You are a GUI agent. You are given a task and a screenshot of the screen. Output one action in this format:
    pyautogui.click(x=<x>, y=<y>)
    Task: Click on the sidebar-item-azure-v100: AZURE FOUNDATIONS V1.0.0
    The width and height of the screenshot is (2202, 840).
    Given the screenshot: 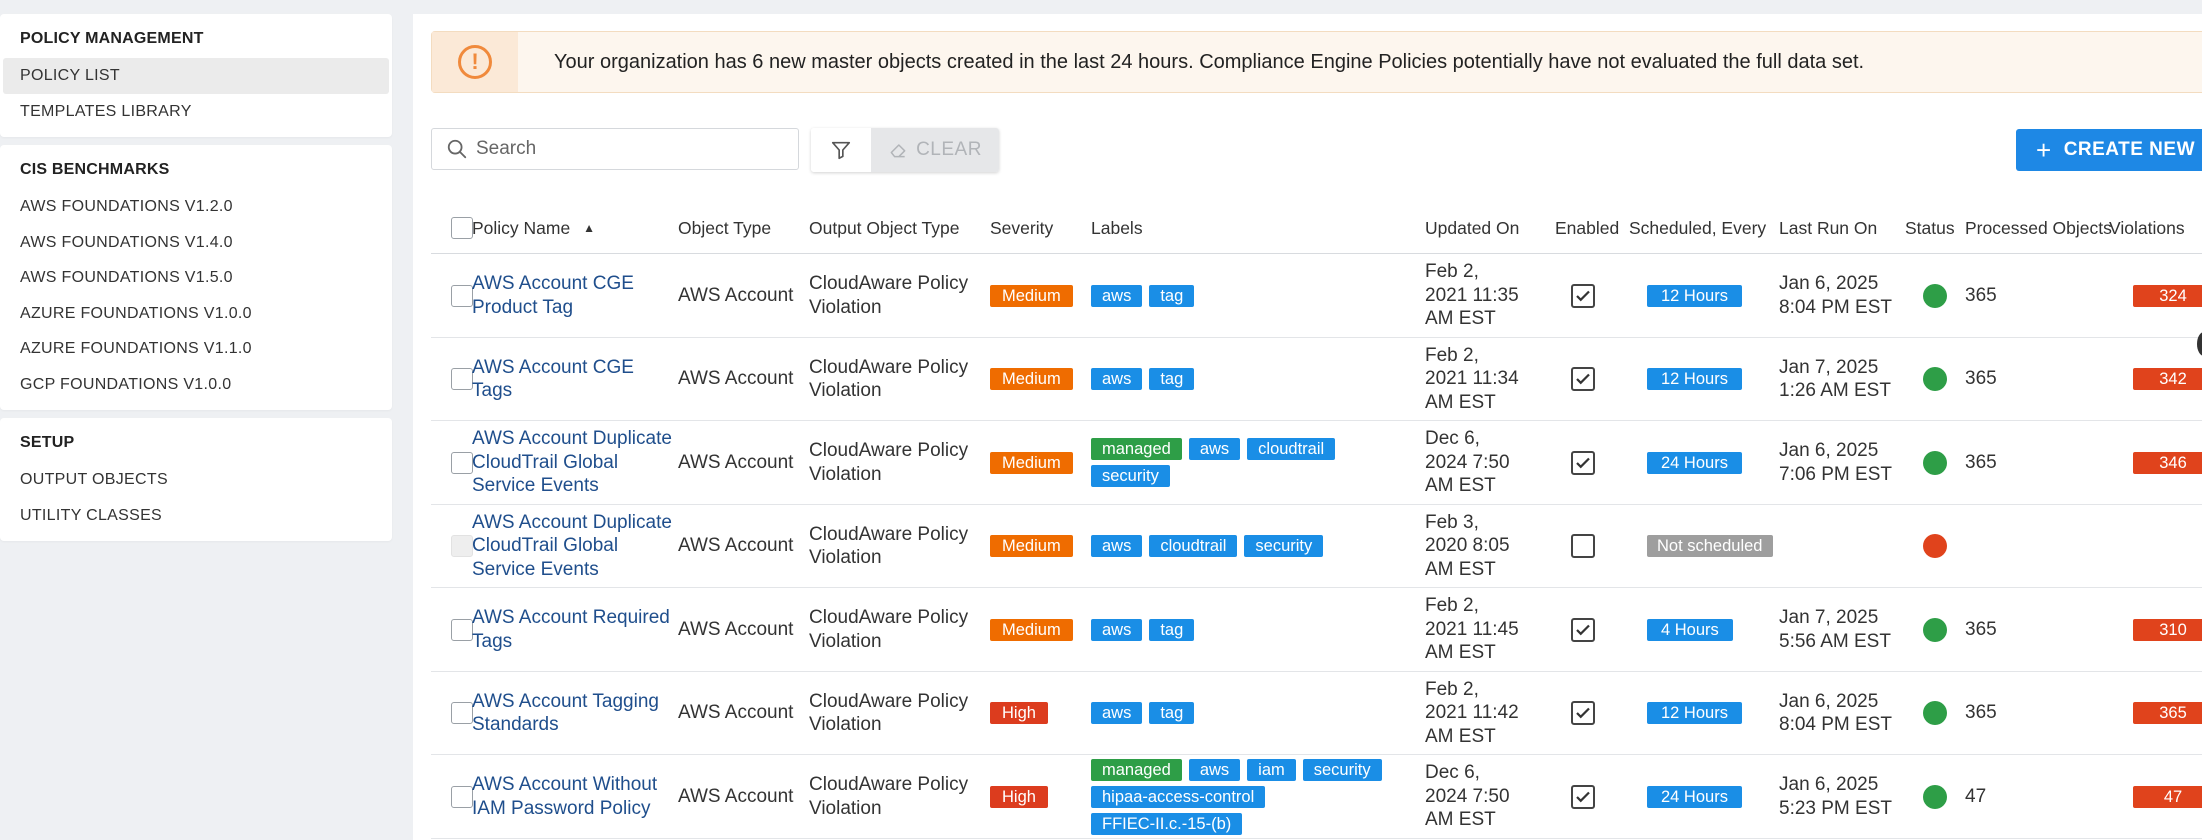 What is the action you would take?
    pyautogui.click(x=196, y=314)
    